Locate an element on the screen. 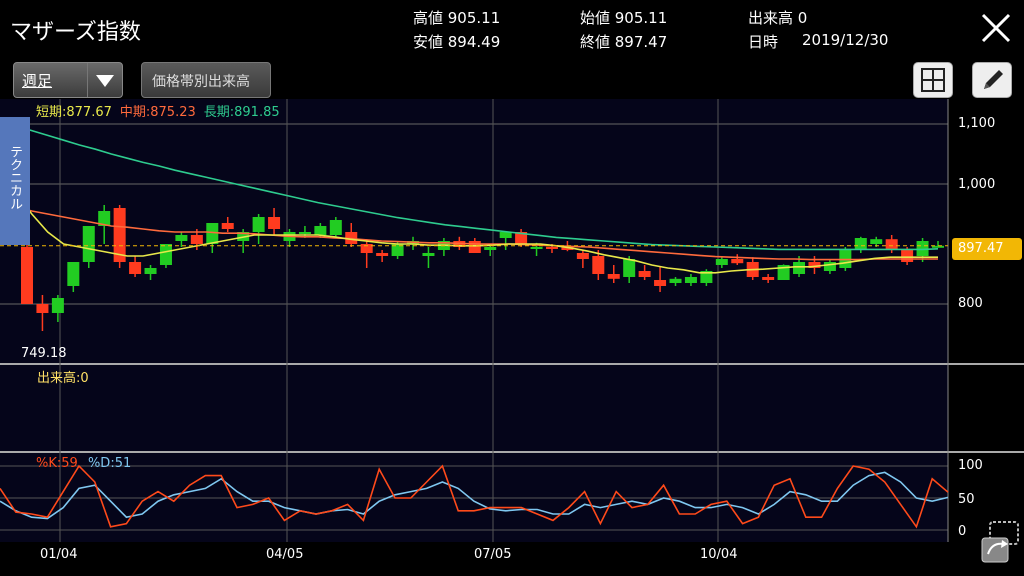 This screenshot has height=576, width=1024. x-tick-label: 07/05 is located at coordinates (493, 554).